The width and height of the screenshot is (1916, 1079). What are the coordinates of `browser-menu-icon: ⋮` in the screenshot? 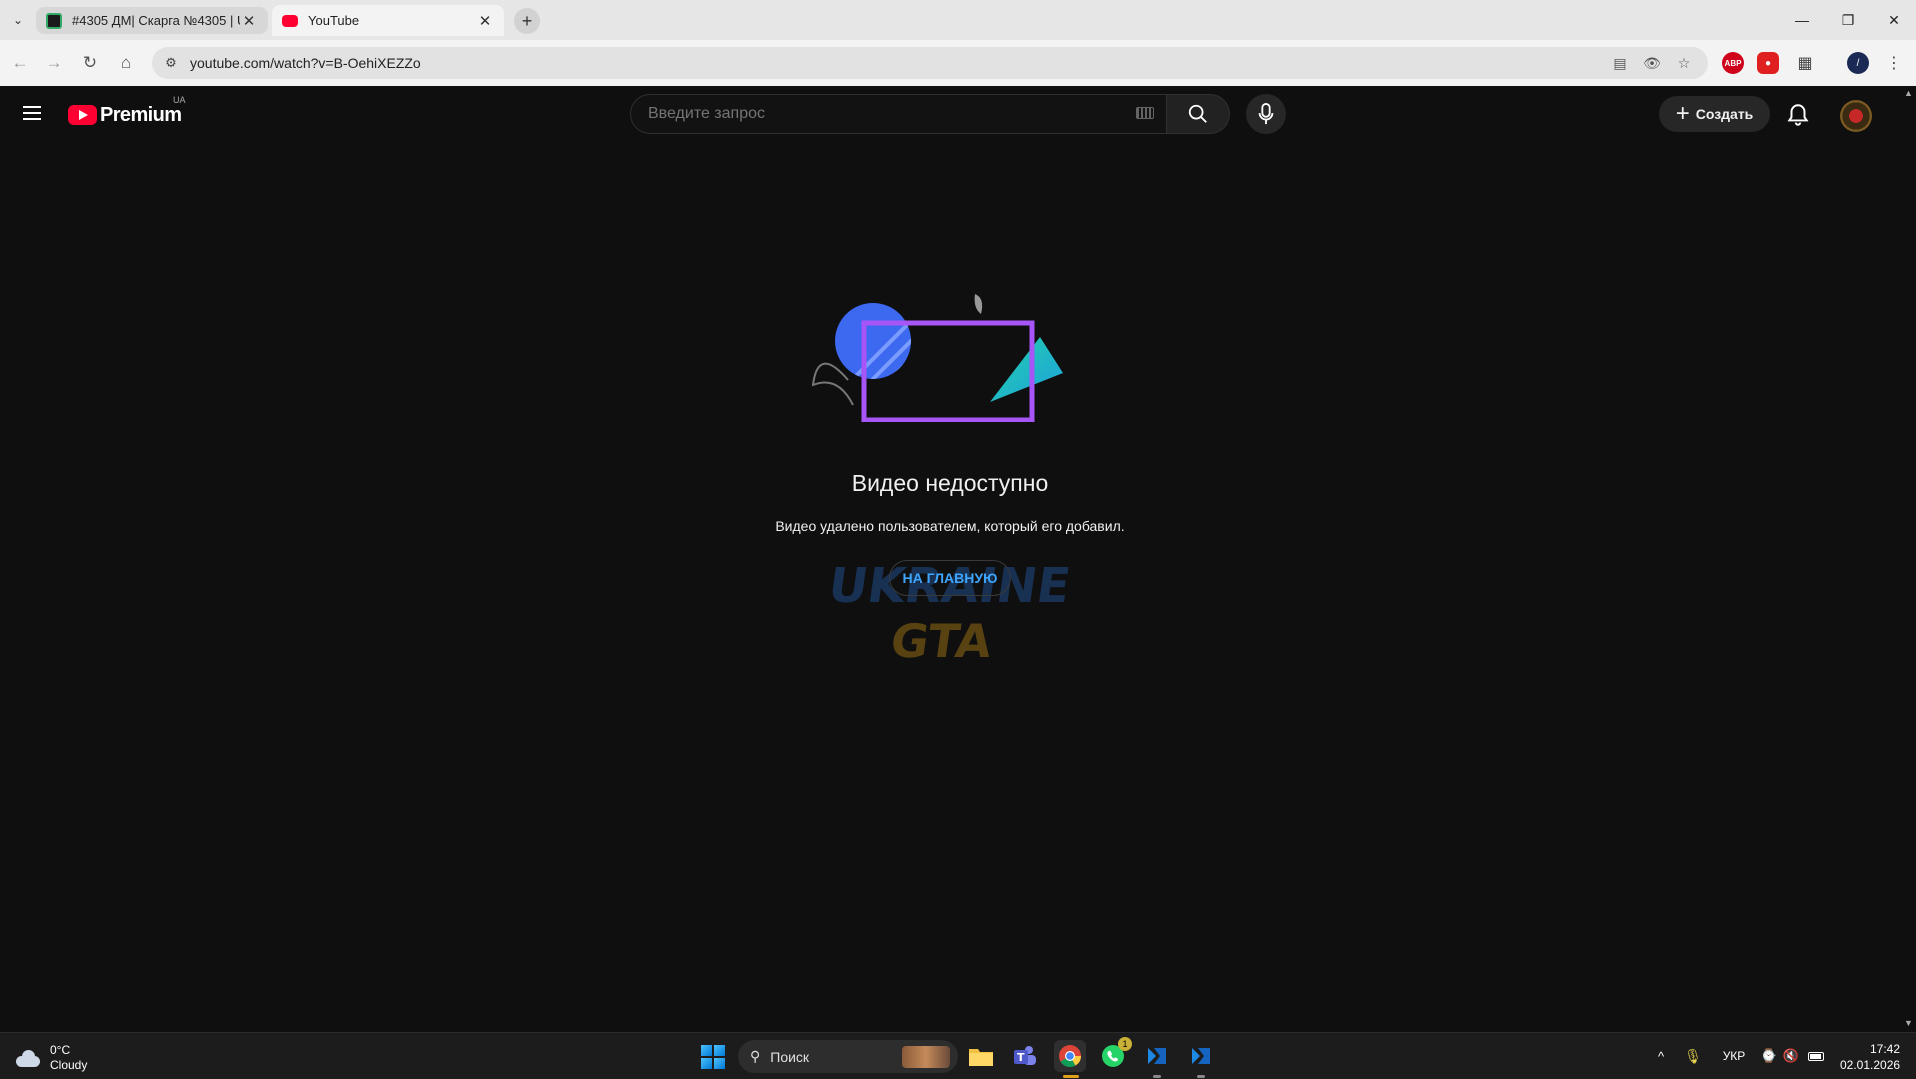 It's located at (1894, 63).